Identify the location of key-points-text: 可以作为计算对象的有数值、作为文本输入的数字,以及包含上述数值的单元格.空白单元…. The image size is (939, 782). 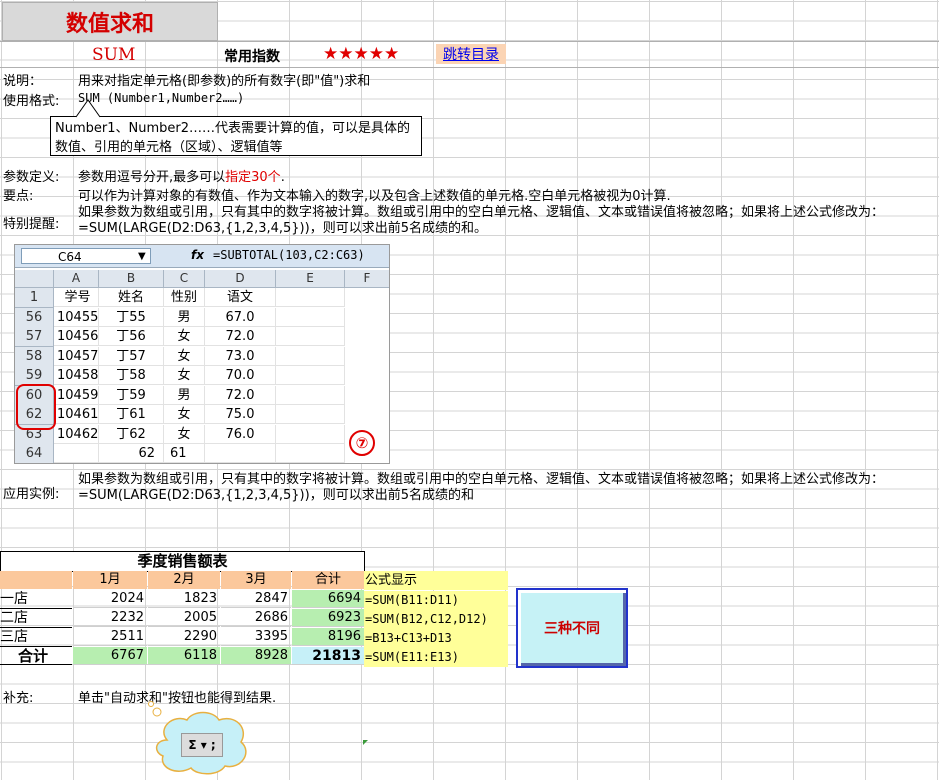
(374, 196).